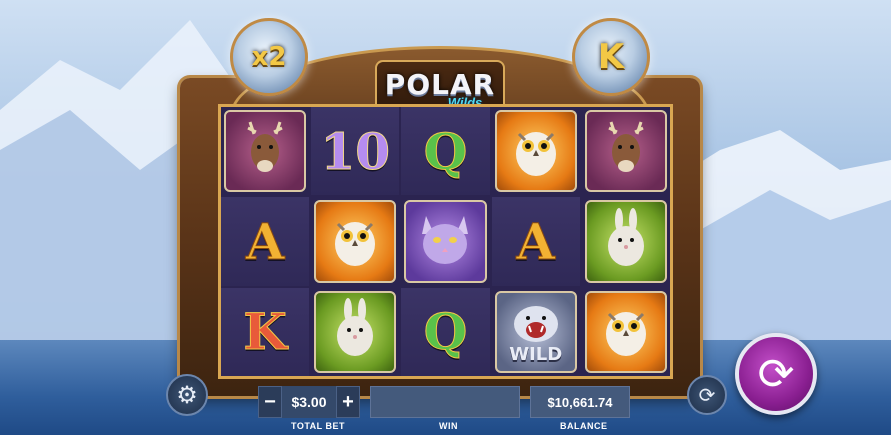 The height and width of the screenshot is (435, 891). I want to click on bet-selector: − $3.00 +, so click(309, 402).